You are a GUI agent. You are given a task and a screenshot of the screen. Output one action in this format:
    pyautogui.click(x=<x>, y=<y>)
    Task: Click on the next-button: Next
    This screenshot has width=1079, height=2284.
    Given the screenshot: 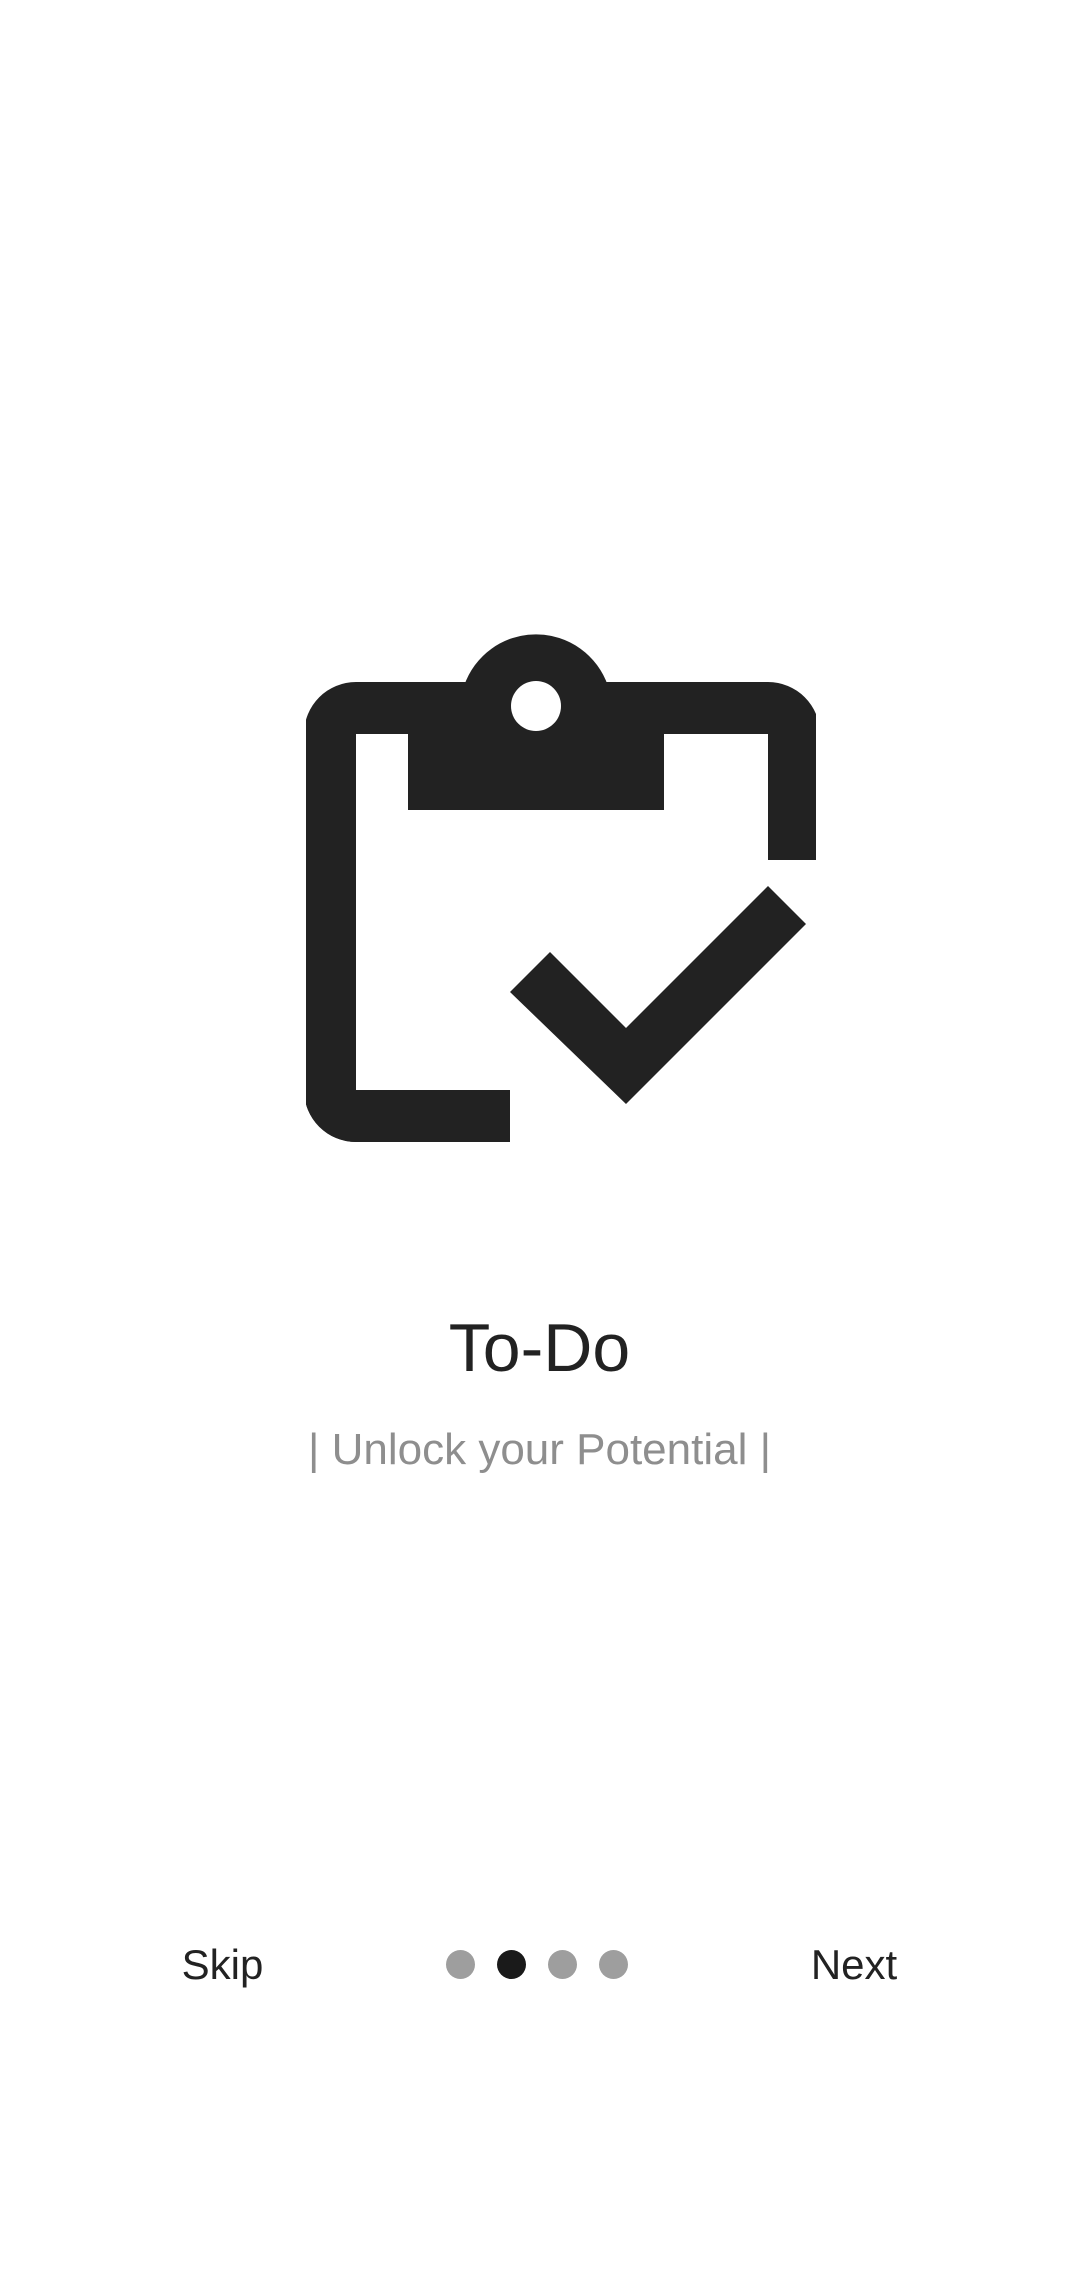 What is the action you would take?
    pyautogui.click(x=854, y=1965)
    